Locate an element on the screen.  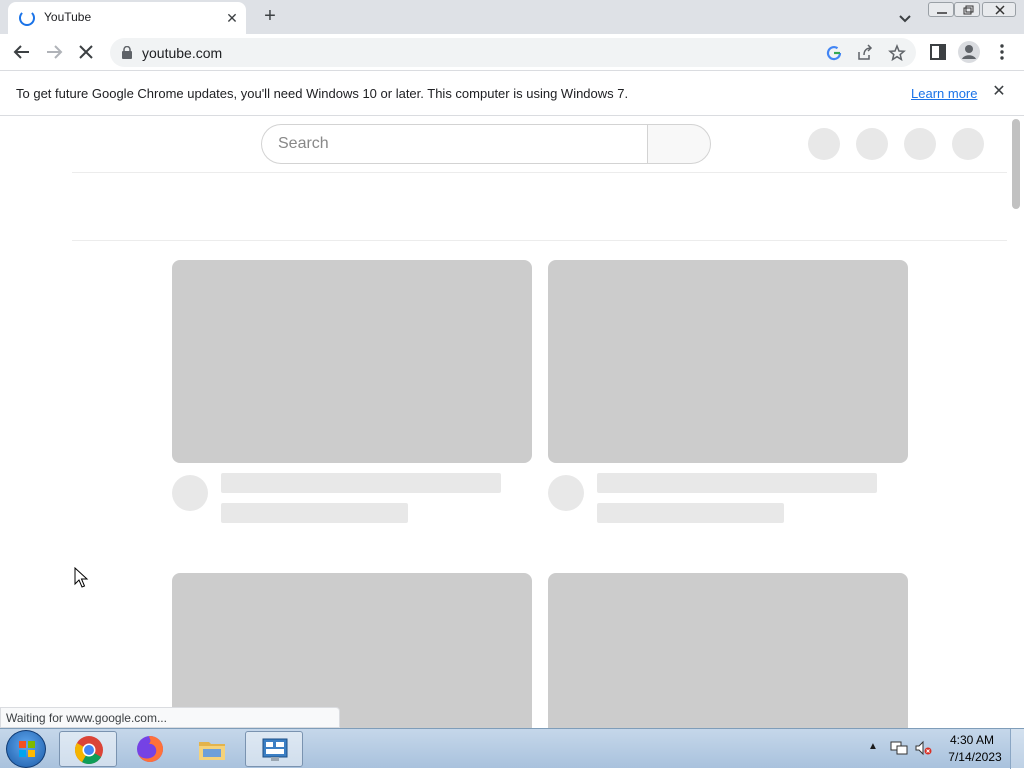
browser-title-bar: YouTube ✕ + is located at coordinates (512, 17).